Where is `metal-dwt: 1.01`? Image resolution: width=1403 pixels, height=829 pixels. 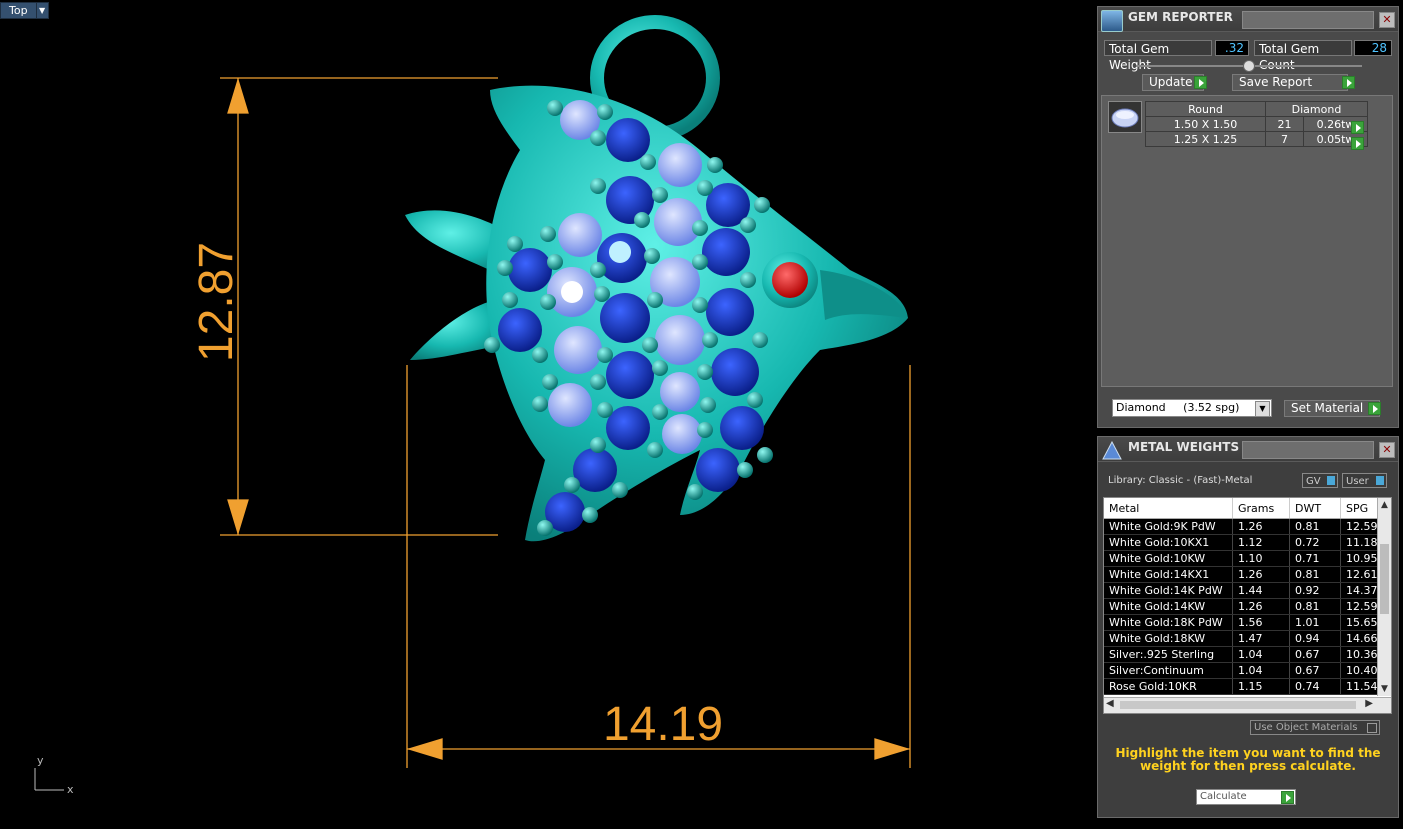 metal-dwt: 1.01 is located at coordinates (1315, 622).